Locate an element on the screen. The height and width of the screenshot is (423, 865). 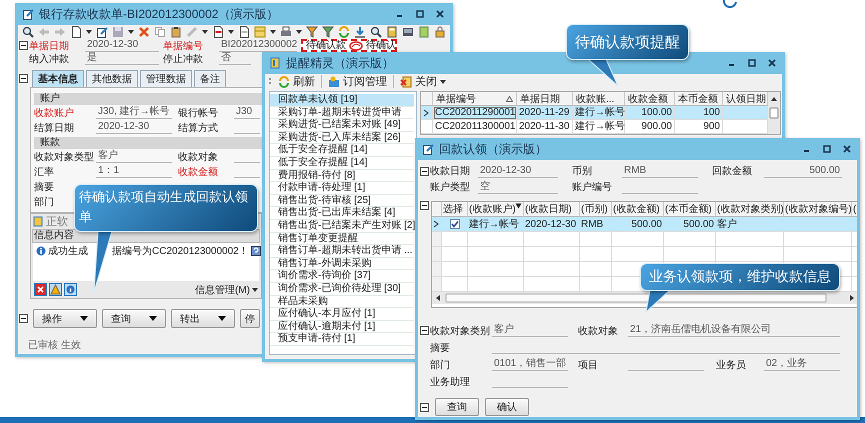
list-item: 销售出货-已出库未结案 [4] is located at coordinates (342, 213).